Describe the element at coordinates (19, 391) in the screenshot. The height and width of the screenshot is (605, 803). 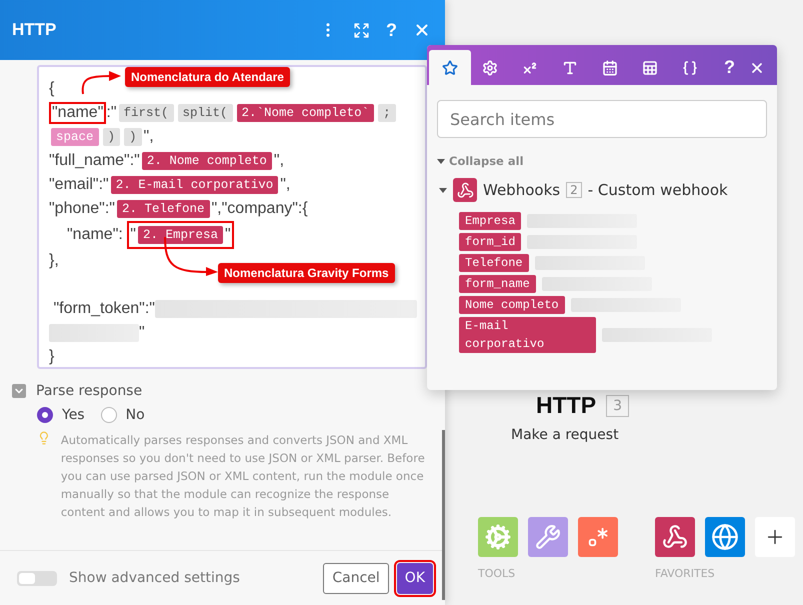
I see `chevron-icon` at that location.